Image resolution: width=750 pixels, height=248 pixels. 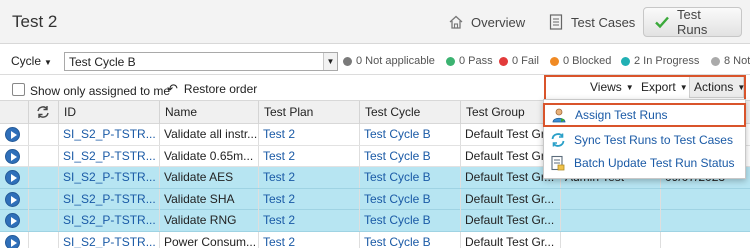 I want to click on caret-down-icon: ▼, so click(x=48, y=62).